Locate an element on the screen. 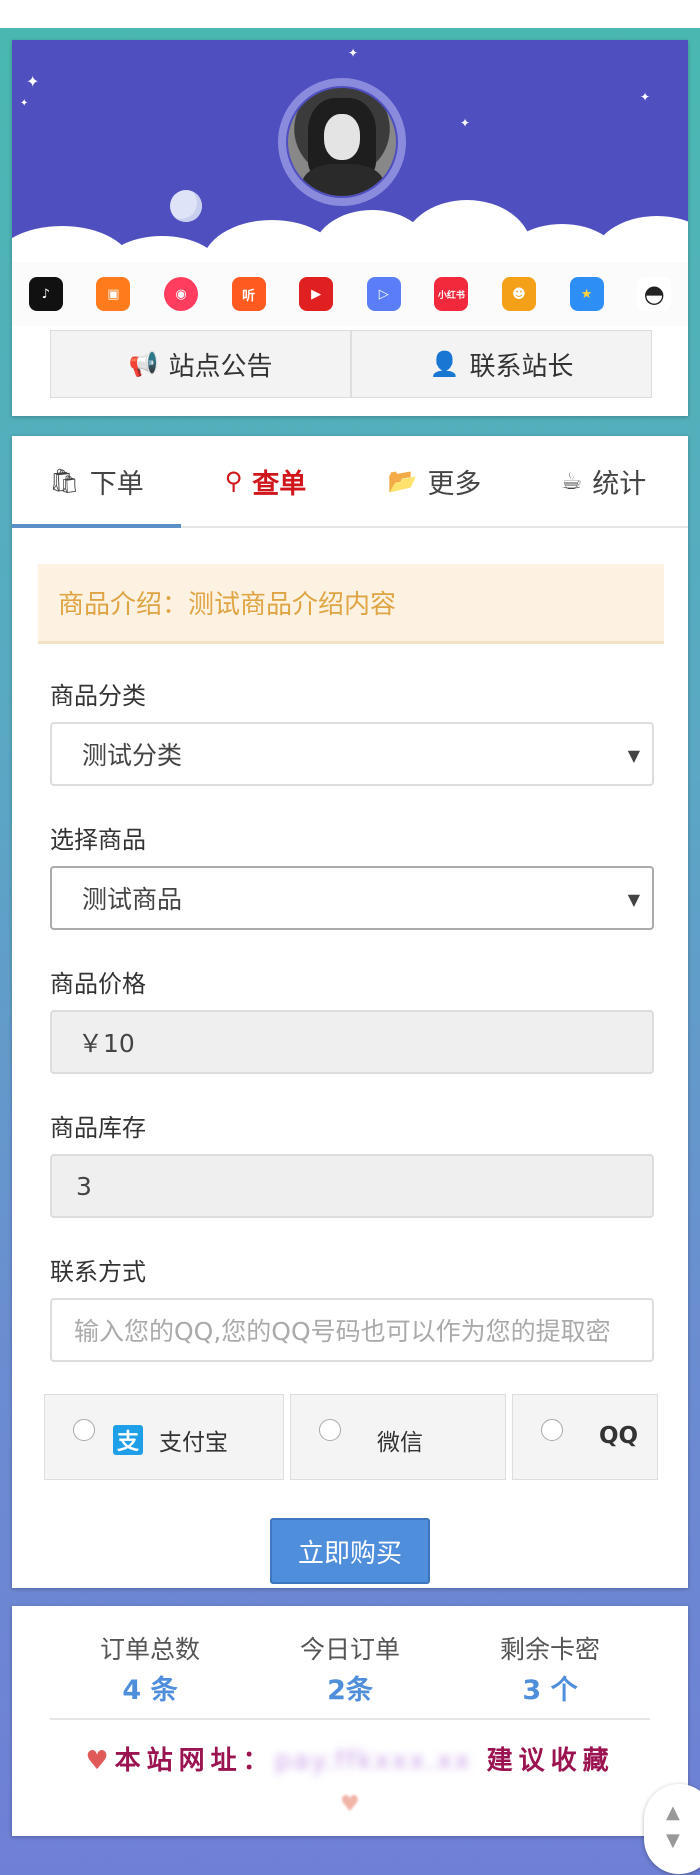 This screenshot has height=1875, width=700. pay-option-alipay: 支 支付宝 is located at coordinates (164, 1437).